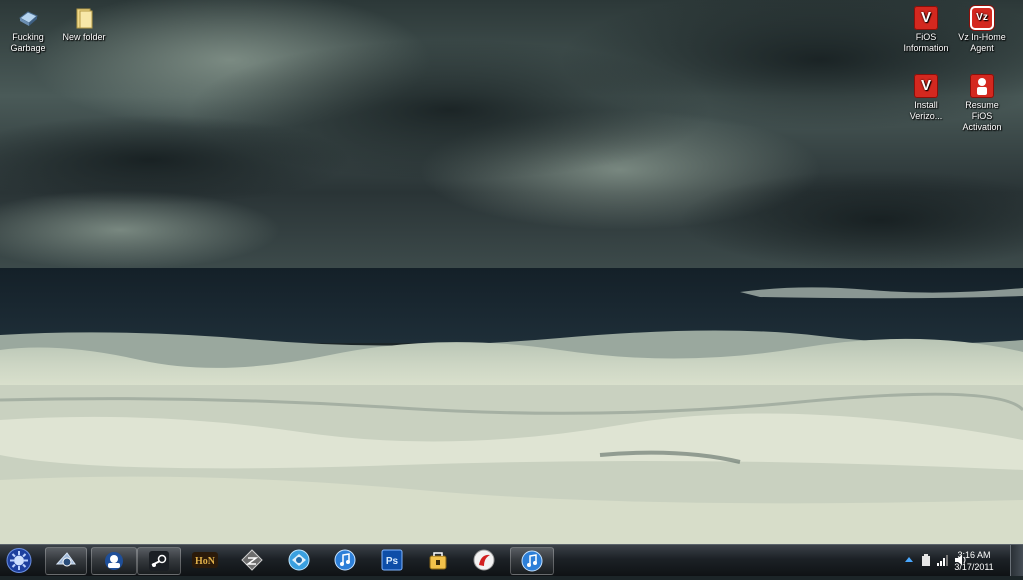  What do you see at coordinates (28, 18) in the screenshot?
I see `recycle-bin-icon` at bounding box center [28, 18].